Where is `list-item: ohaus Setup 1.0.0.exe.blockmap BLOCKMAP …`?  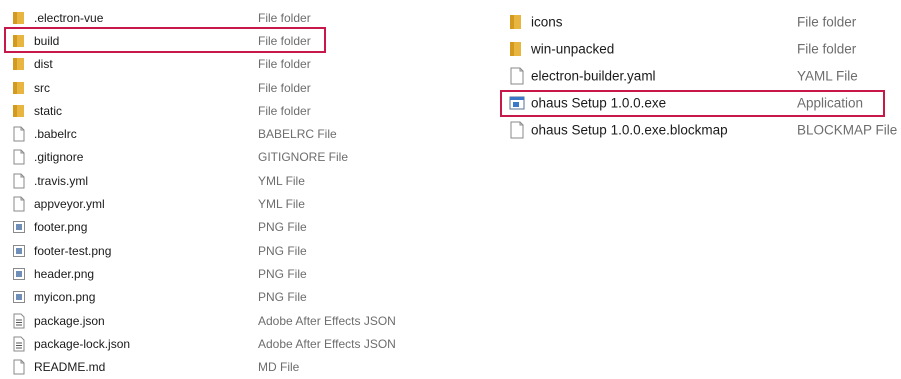
list-item: ohaus Setup 1.0.0.exe.blockmap BLOCKMAP … is located at coordinates (700, 129).